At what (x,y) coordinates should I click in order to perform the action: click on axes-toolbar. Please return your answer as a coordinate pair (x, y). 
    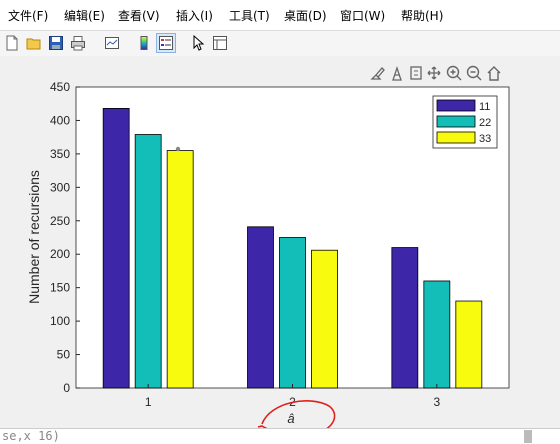
    Looking at the image, I should click on (438, 73).